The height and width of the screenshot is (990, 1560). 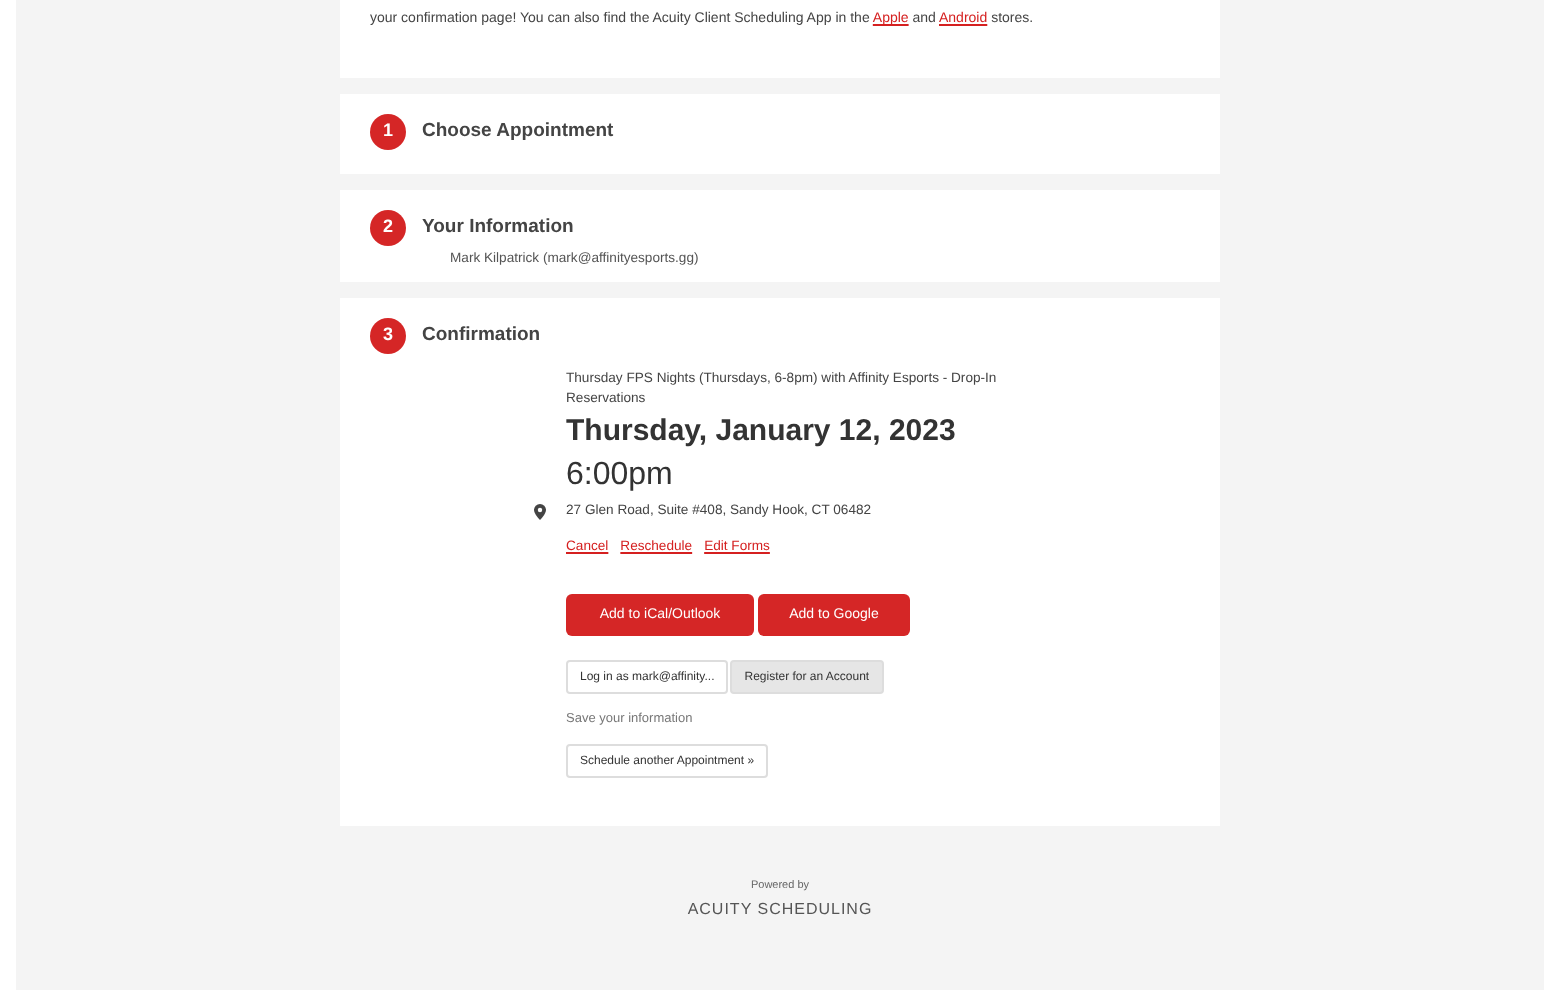 I want to click on step-number: 3, so click(x=388, y=336).